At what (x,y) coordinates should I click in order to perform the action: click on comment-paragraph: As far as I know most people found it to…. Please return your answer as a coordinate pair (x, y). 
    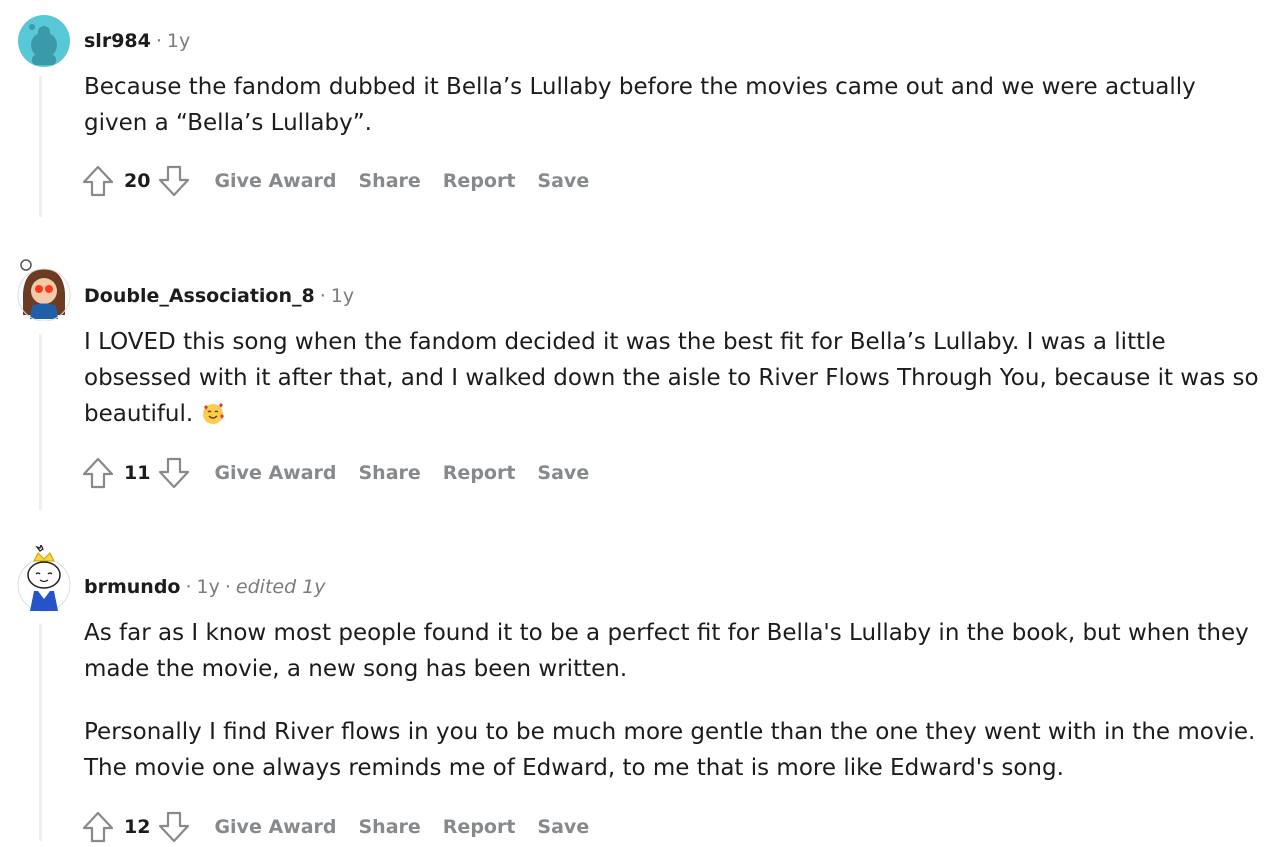
    Looking at the image, I should click on (666, 651).